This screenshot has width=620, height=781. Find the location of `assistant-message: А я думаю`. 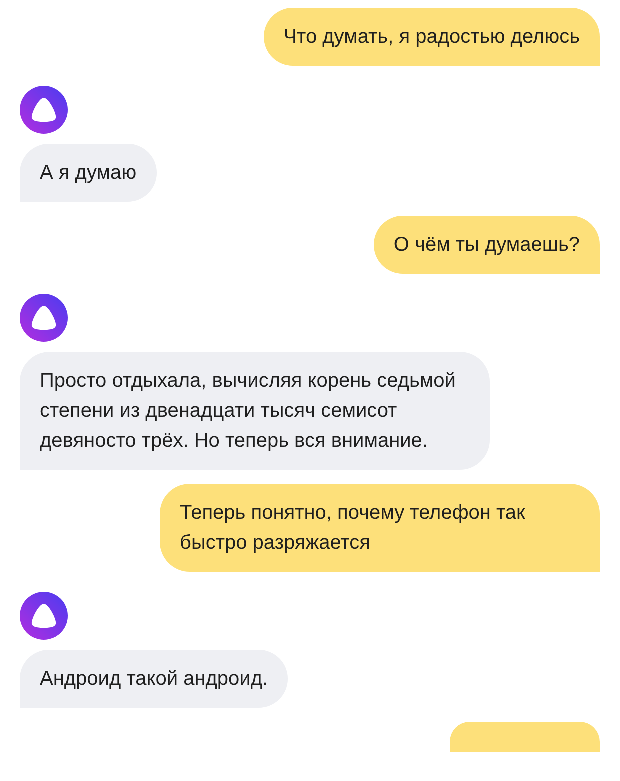

assistant-message: А я думаю is located at coordinates (88, 173).